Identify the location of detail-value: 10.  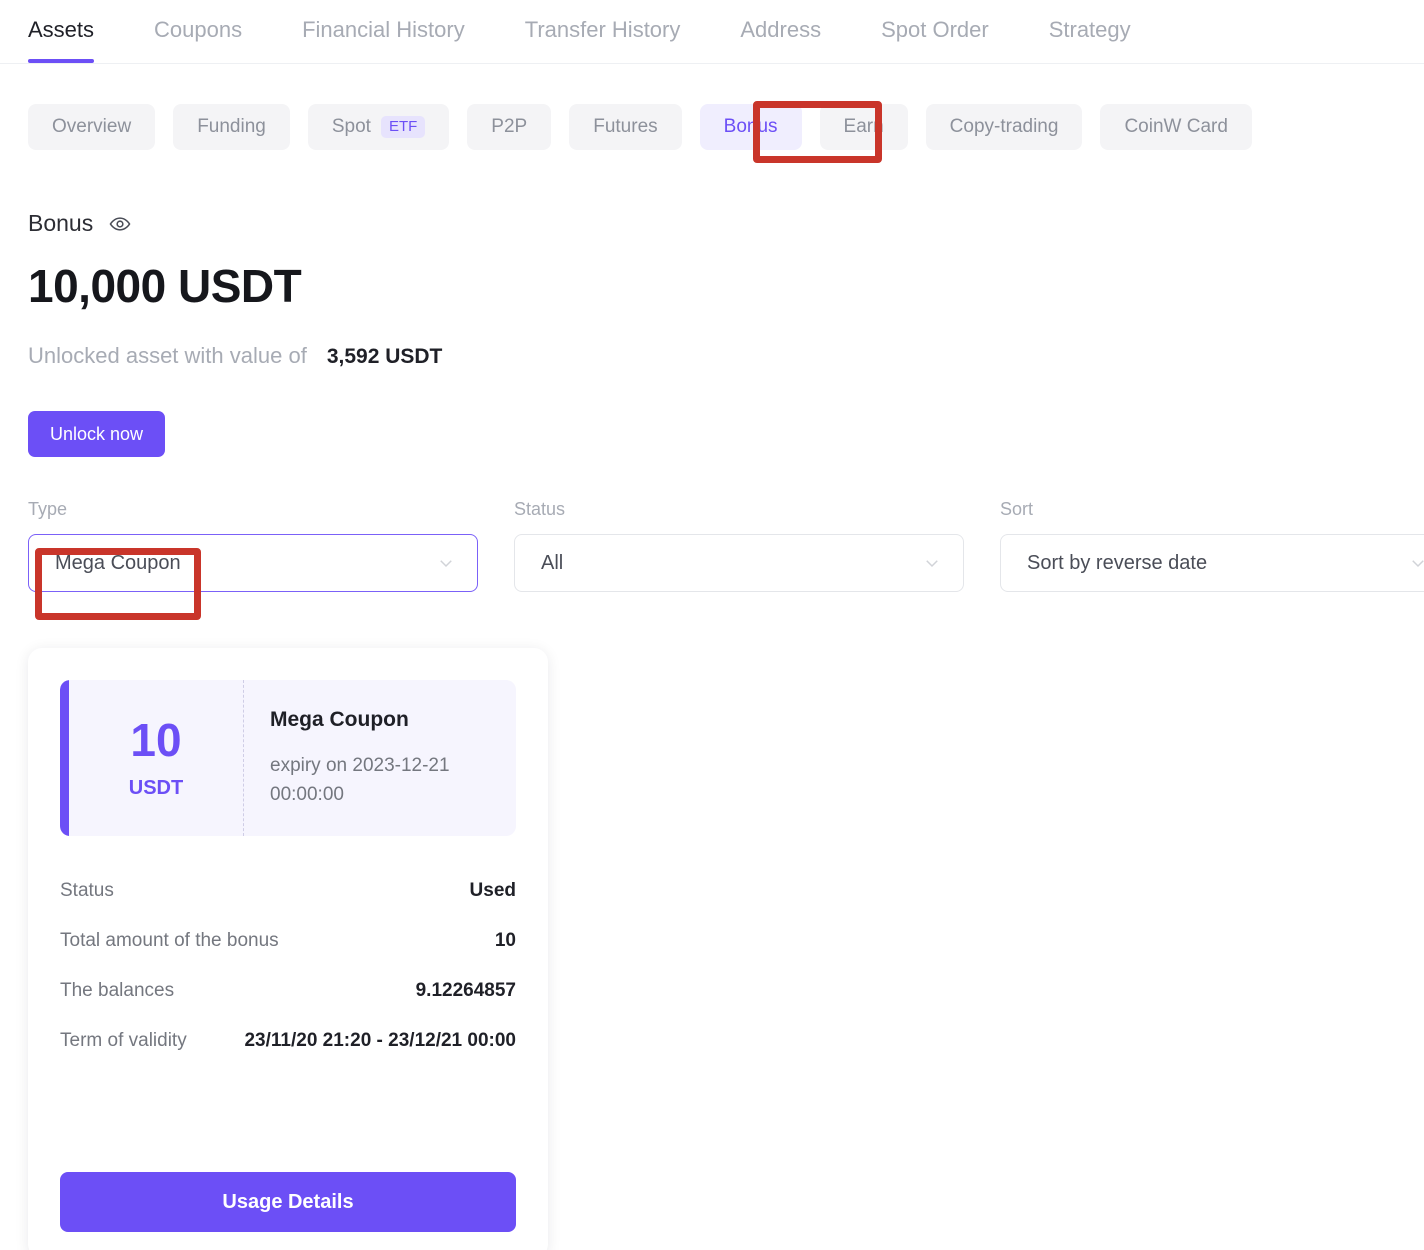
(505, 940).